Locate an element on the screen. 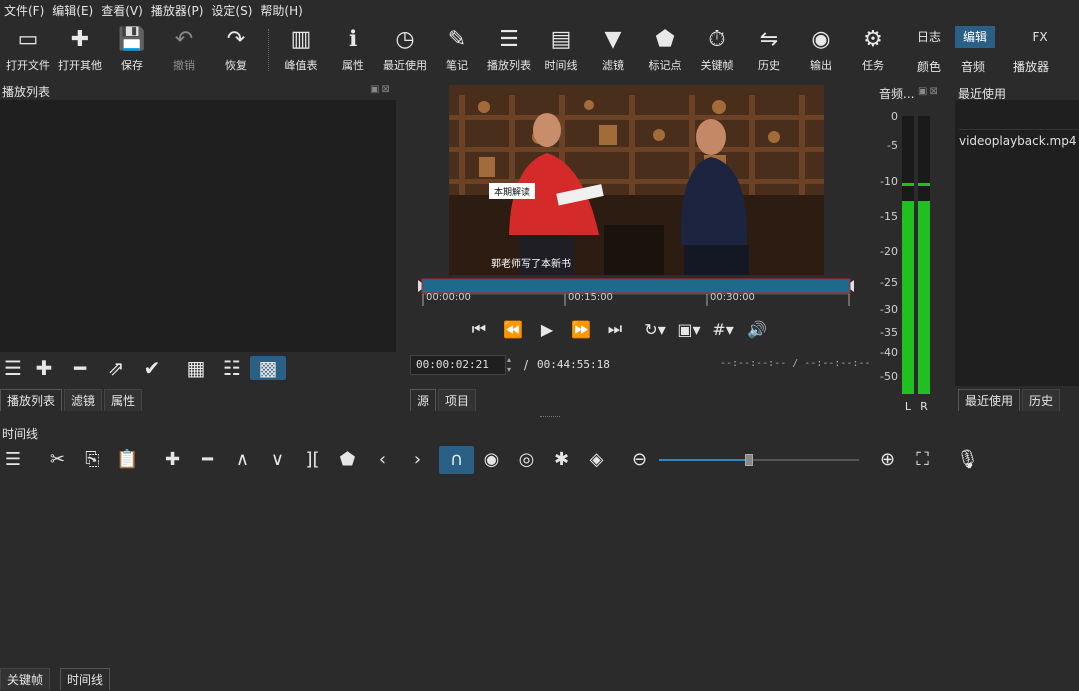 The height and width of the screenshot is (691, 1079). toolbar-button-timeline: ▤ 时间线 is located at coordinates (561, 50).